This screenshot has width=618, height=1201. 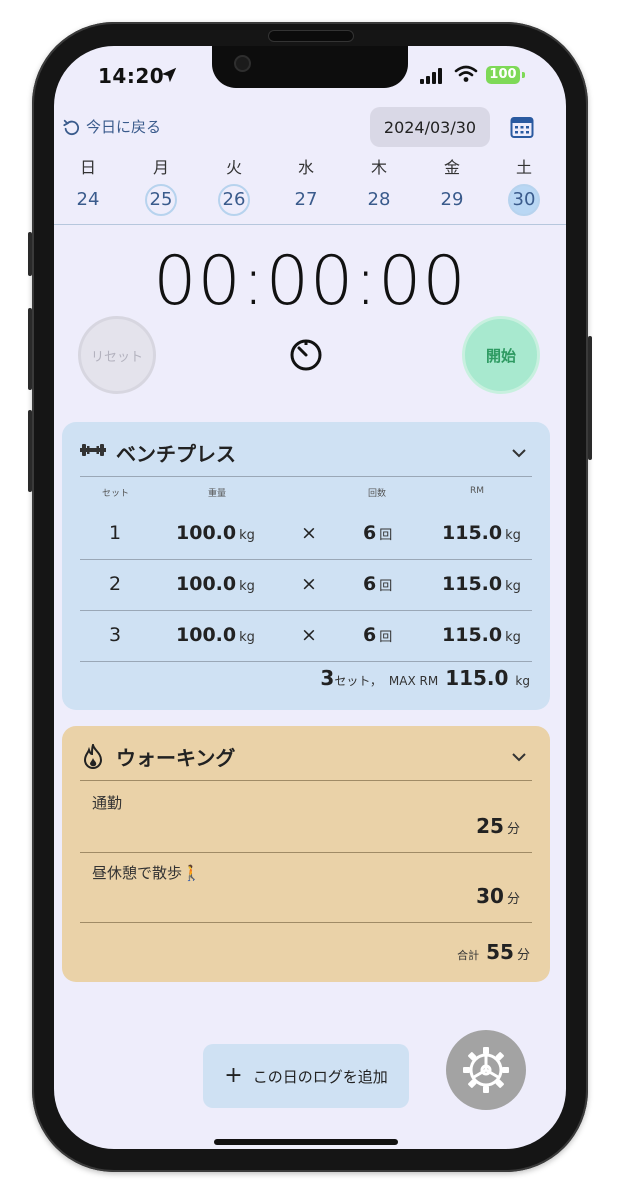 I want to click on set-row: 2 100.0 kg × 6 回 115.0 kg, so click(x=306, y=584).